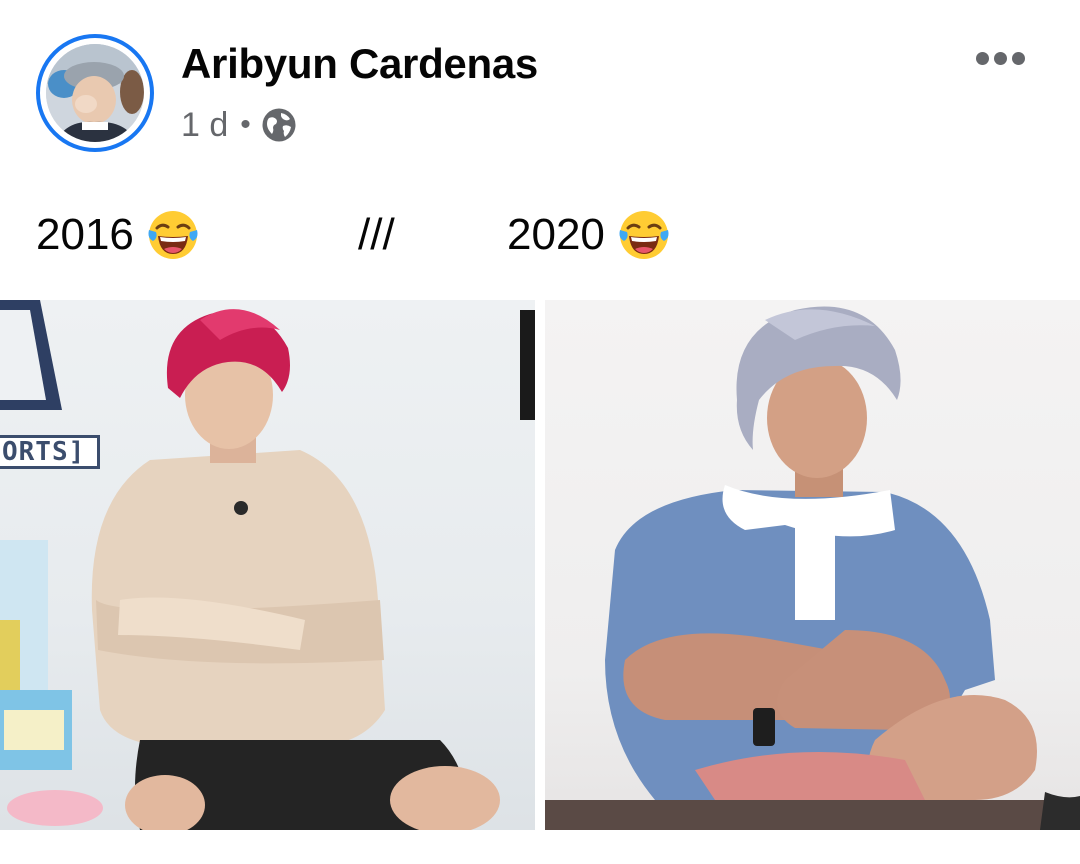 This screenshot has height=864, width=1080. I want to click on avatar, so click(95, 93).